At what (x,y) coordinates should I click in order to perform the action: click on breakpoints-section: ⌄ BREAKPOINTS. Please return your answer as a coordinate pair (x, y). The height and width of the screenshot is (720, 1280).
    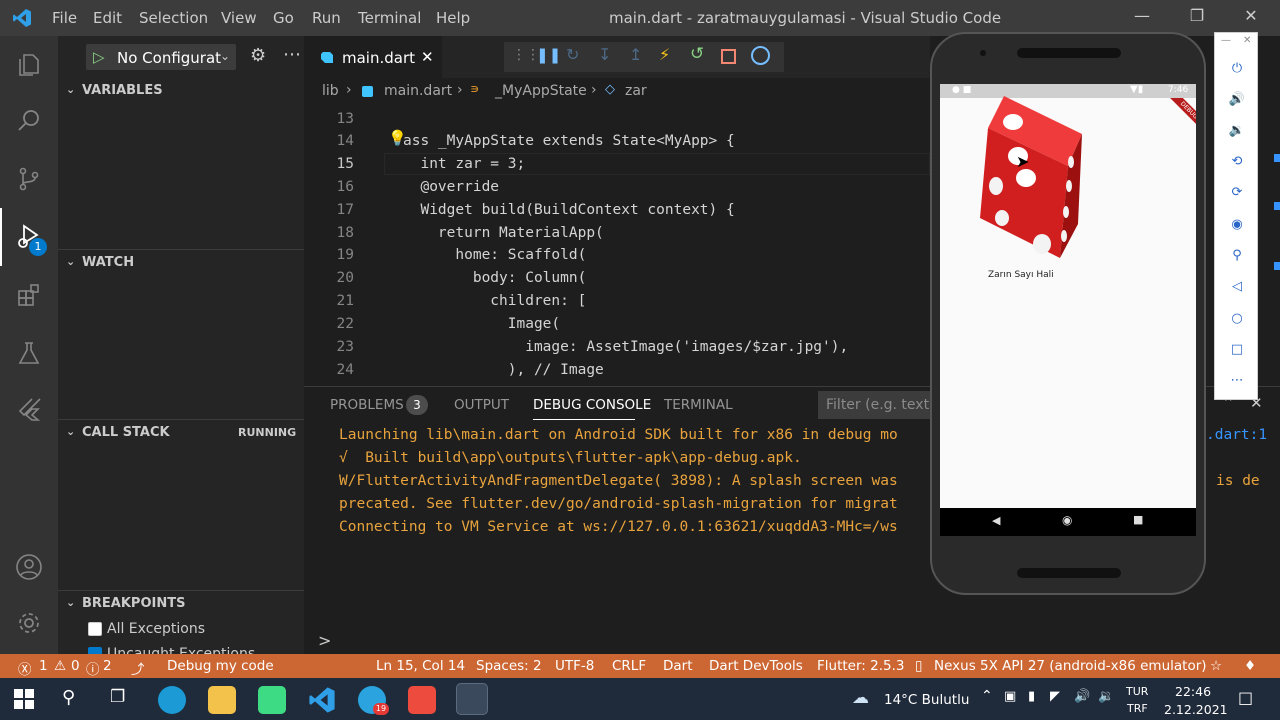
    Looking at the image, I should click on (181, 603).